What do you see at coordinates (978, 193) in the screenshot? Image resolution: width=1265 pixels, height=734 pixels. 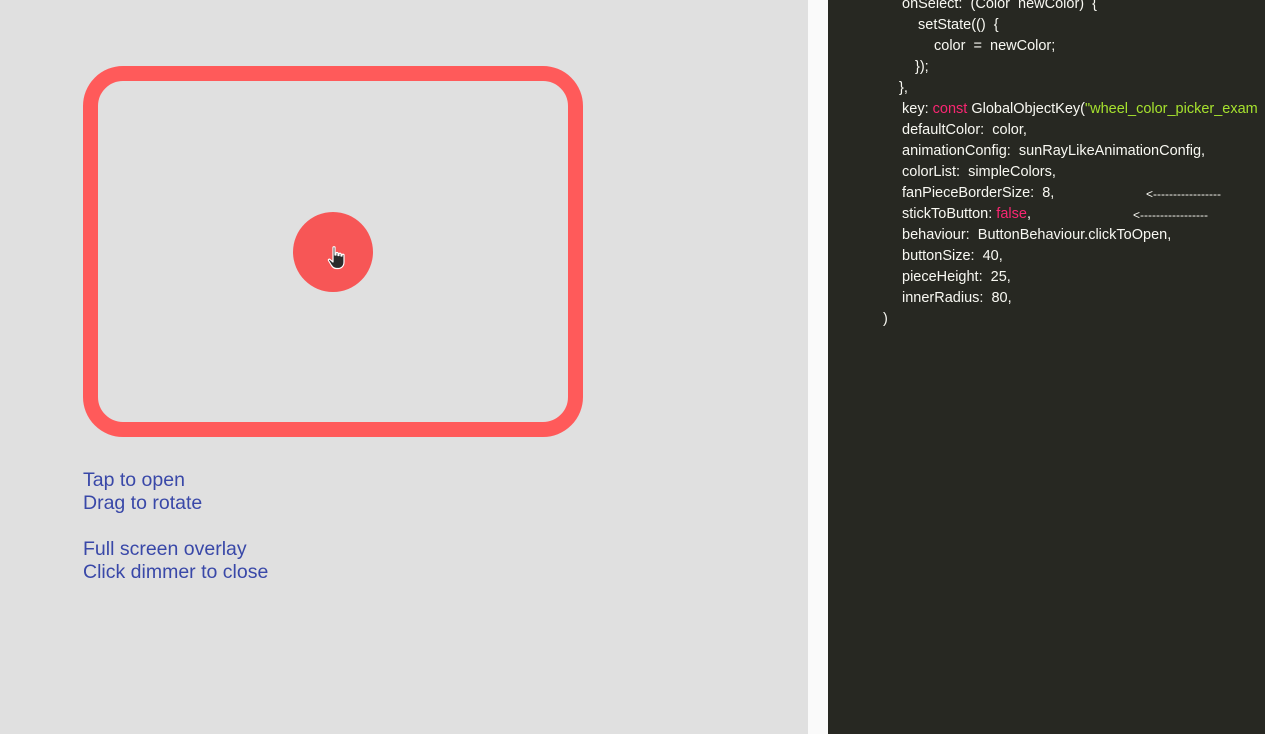 I see `code-line: fanPieceBorderSize: 8,` at bounding box center [978, 193].